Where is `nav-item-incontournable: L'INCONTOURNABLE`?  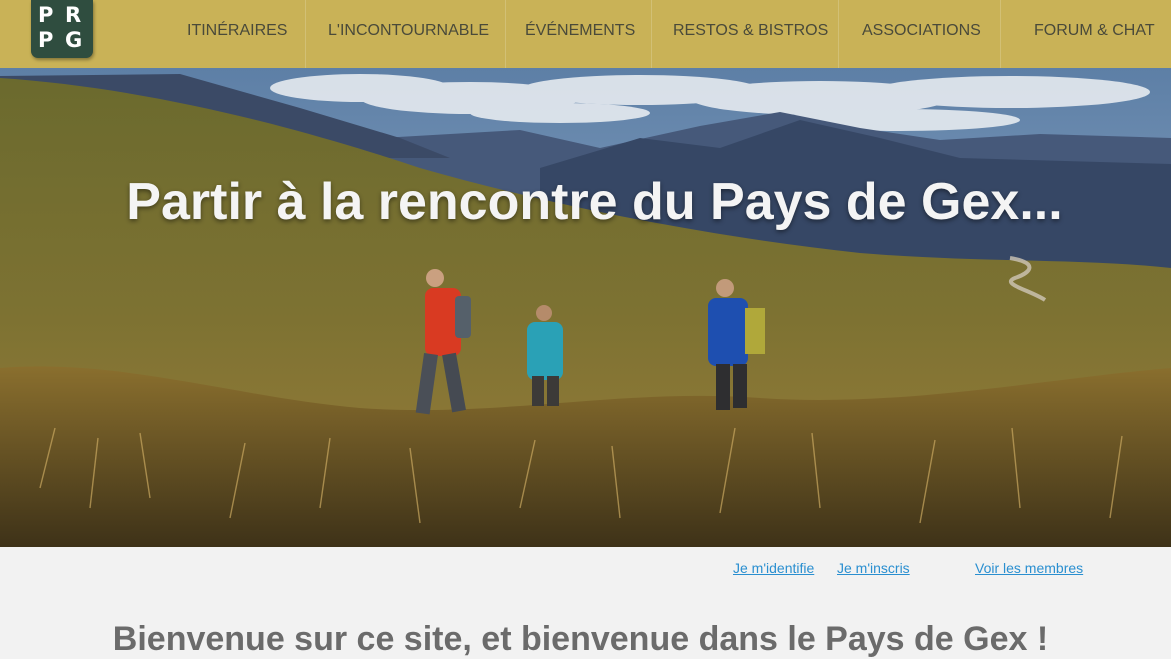 nav-item-incontournable: L'INCONTOURNABLE is located at coordinates (408, 31).